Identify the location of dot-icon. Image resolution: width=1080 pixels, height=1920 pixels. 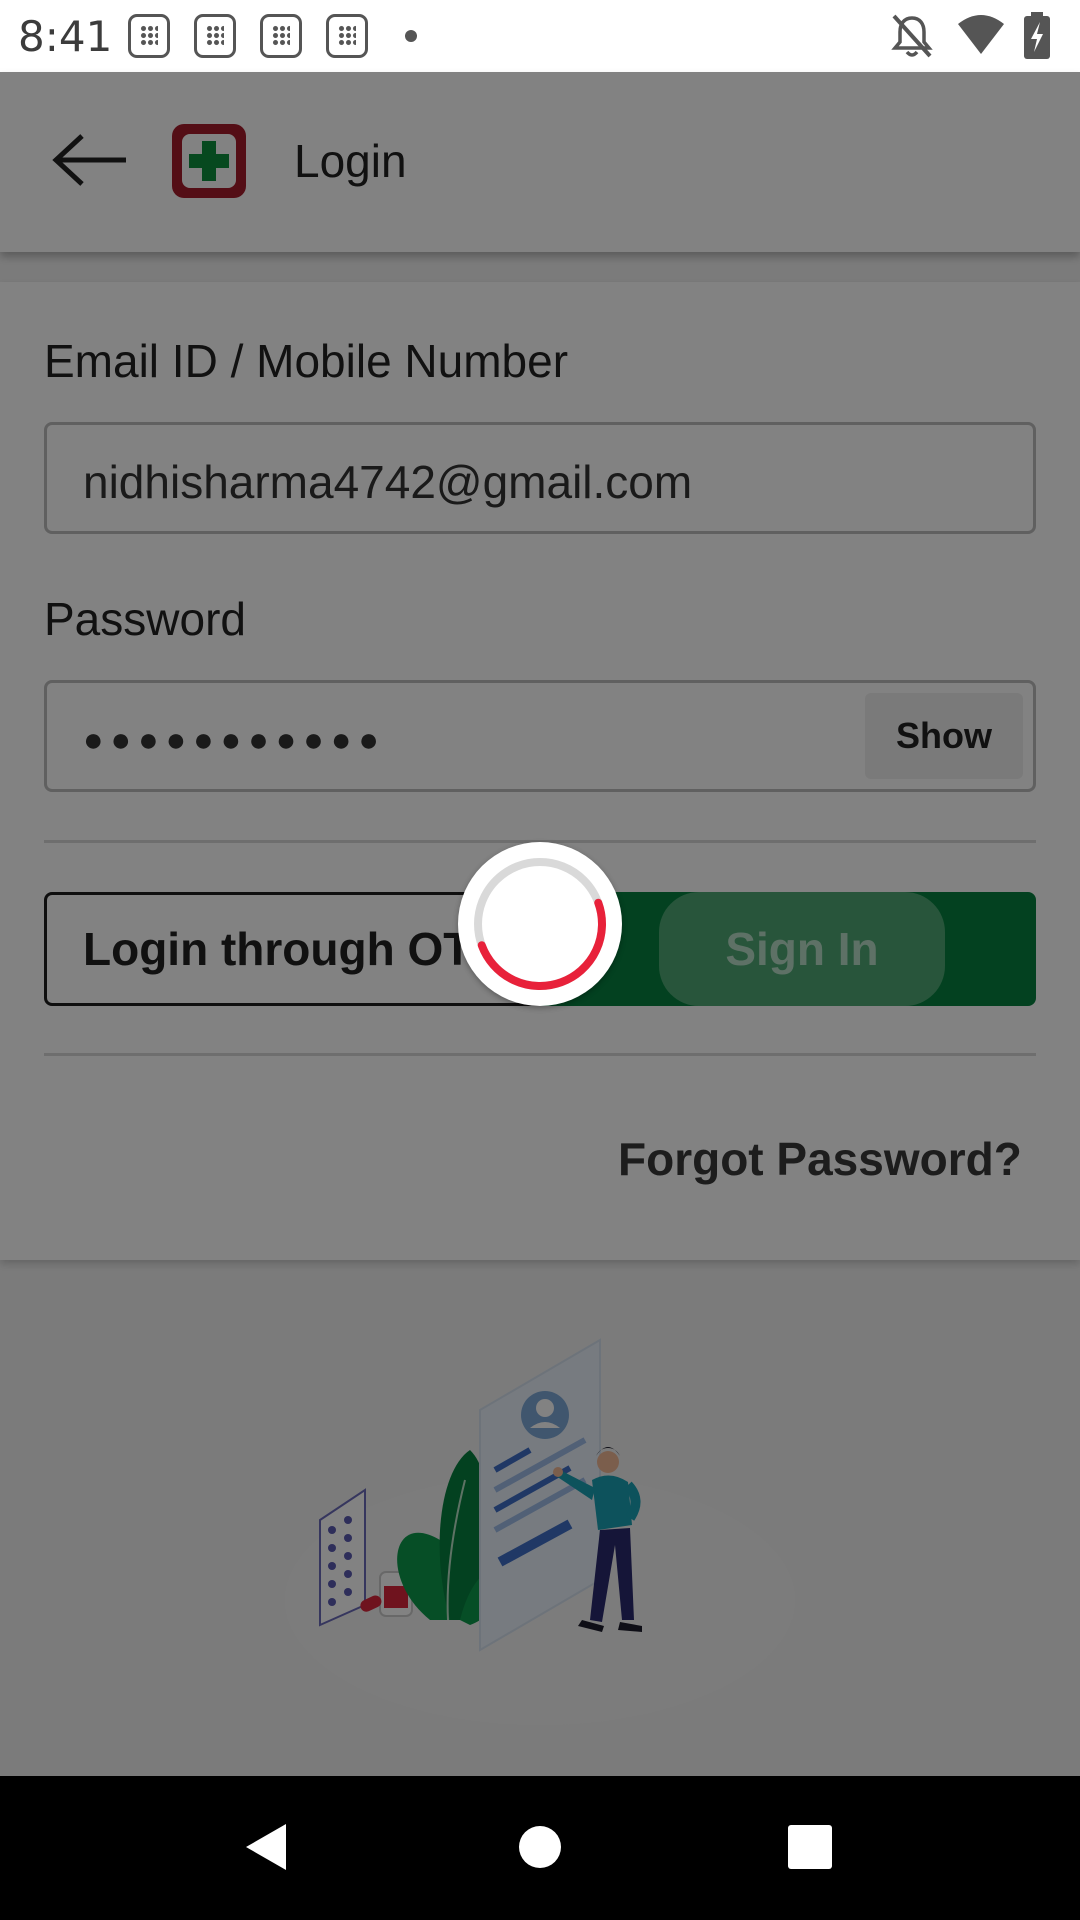
(411, 36).